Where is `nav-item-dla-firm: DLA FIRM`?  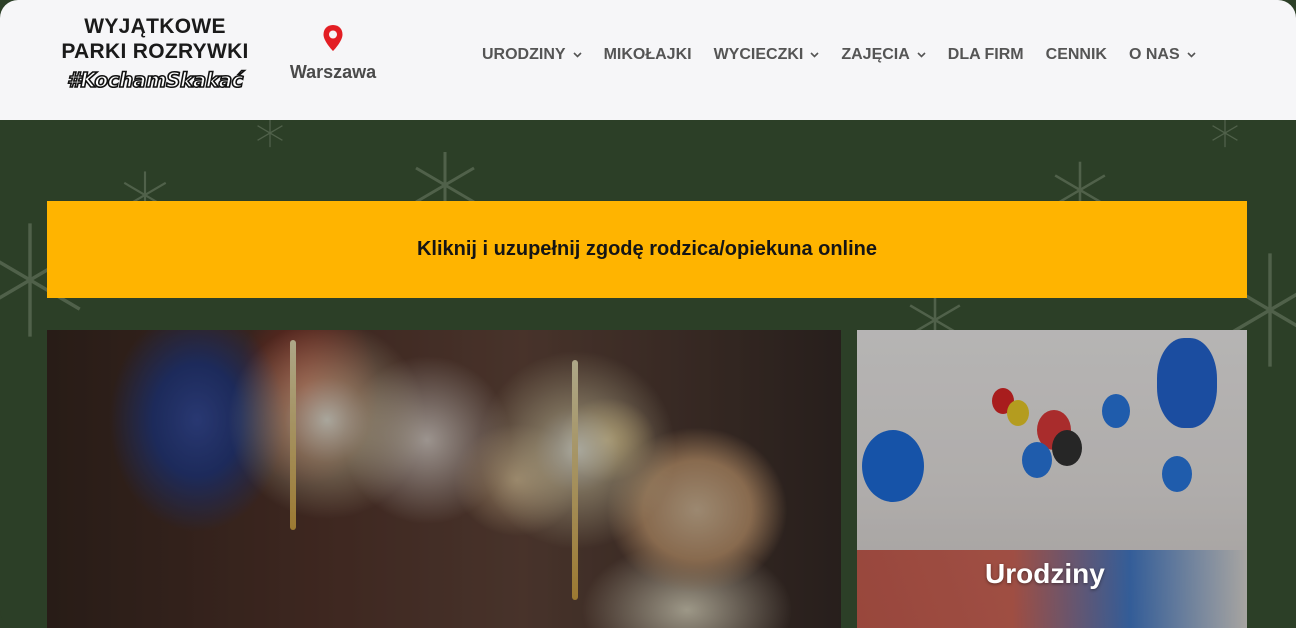 nav-item-dla-firm: DLA FIRM is located at coordinates (986, 55).